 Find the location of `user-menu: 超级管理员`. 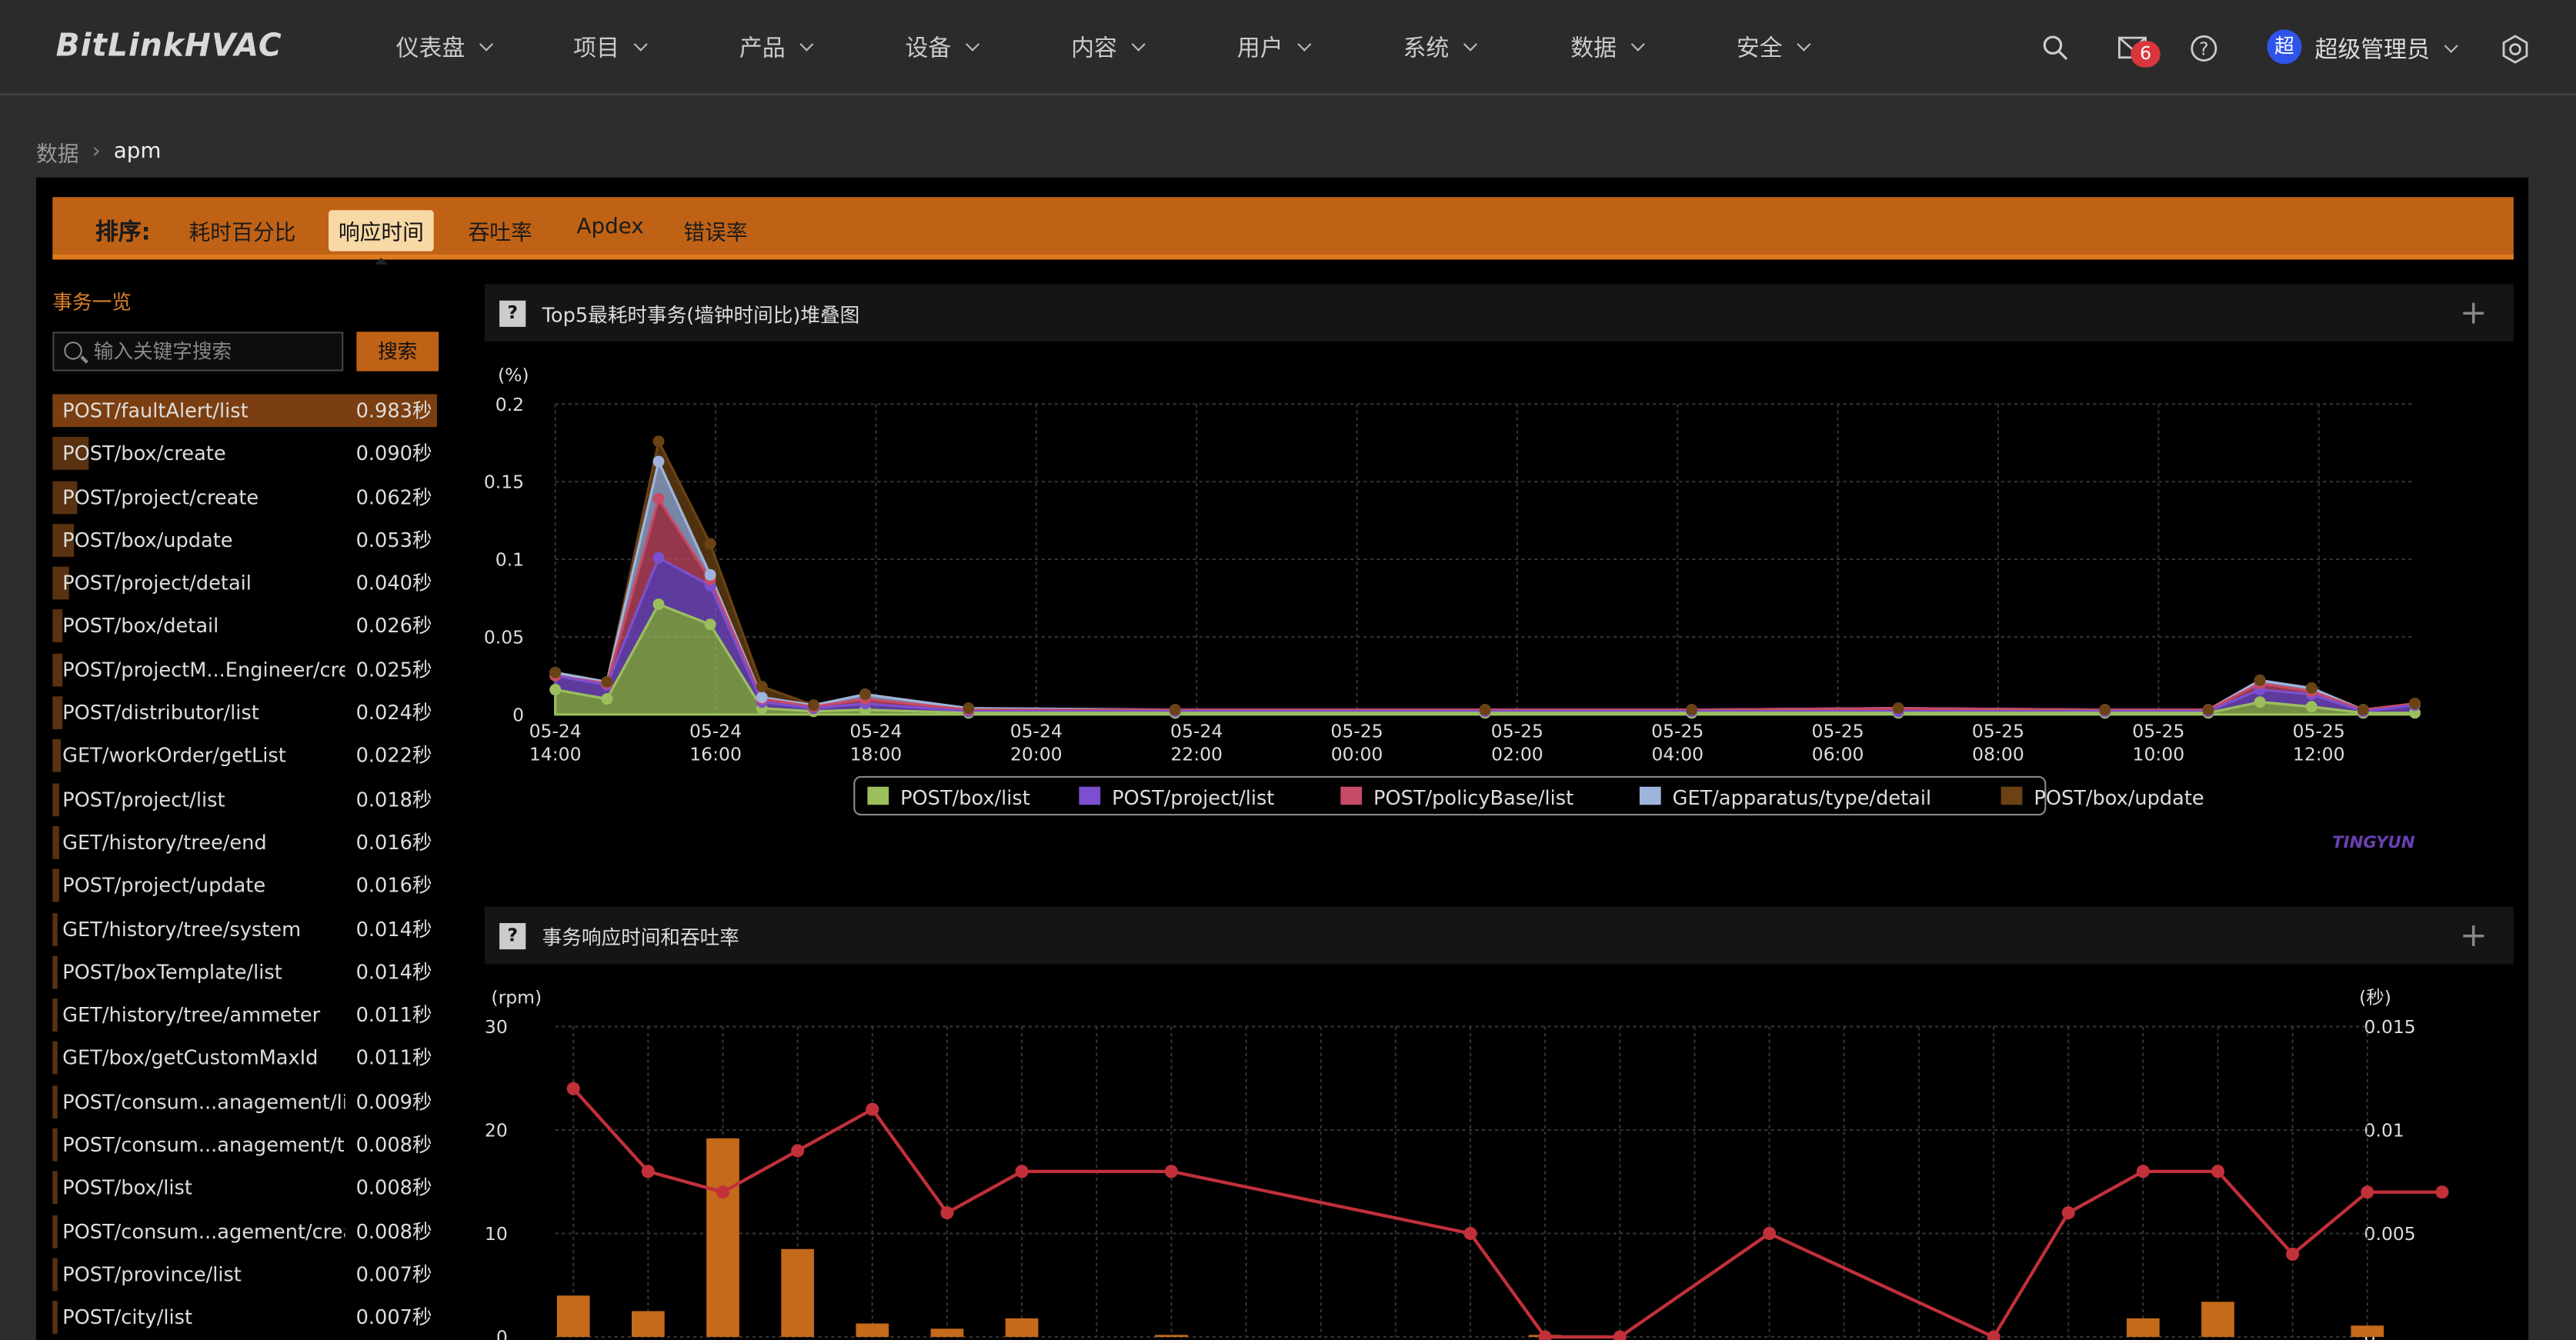

user-menu: 超级管理员 is located at coordinates (2386, 50).